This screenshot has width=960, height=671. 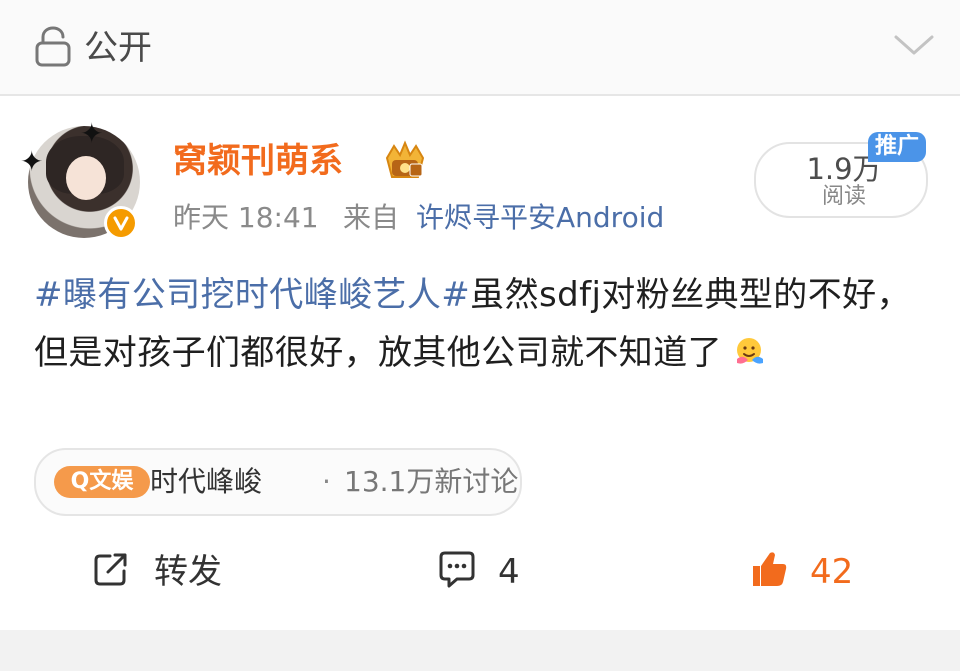 I want to click on comment-button: 4, so click(x=491, y=574).